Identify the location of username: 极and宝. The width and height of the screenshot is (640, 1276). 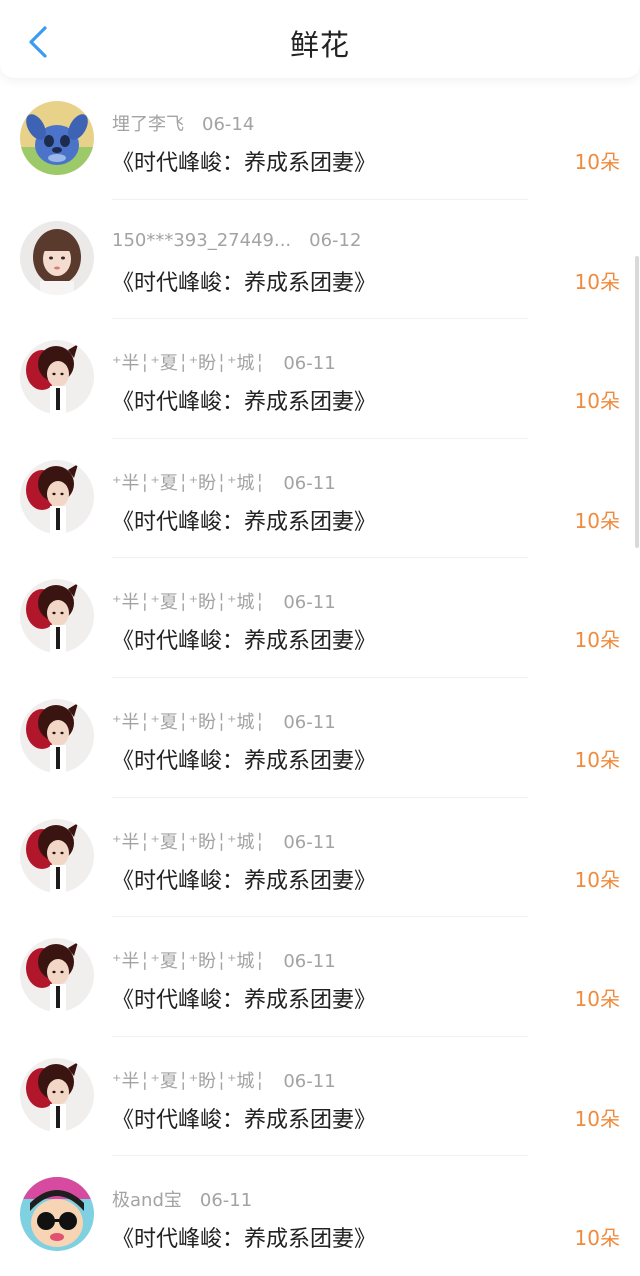
(147, 1200).